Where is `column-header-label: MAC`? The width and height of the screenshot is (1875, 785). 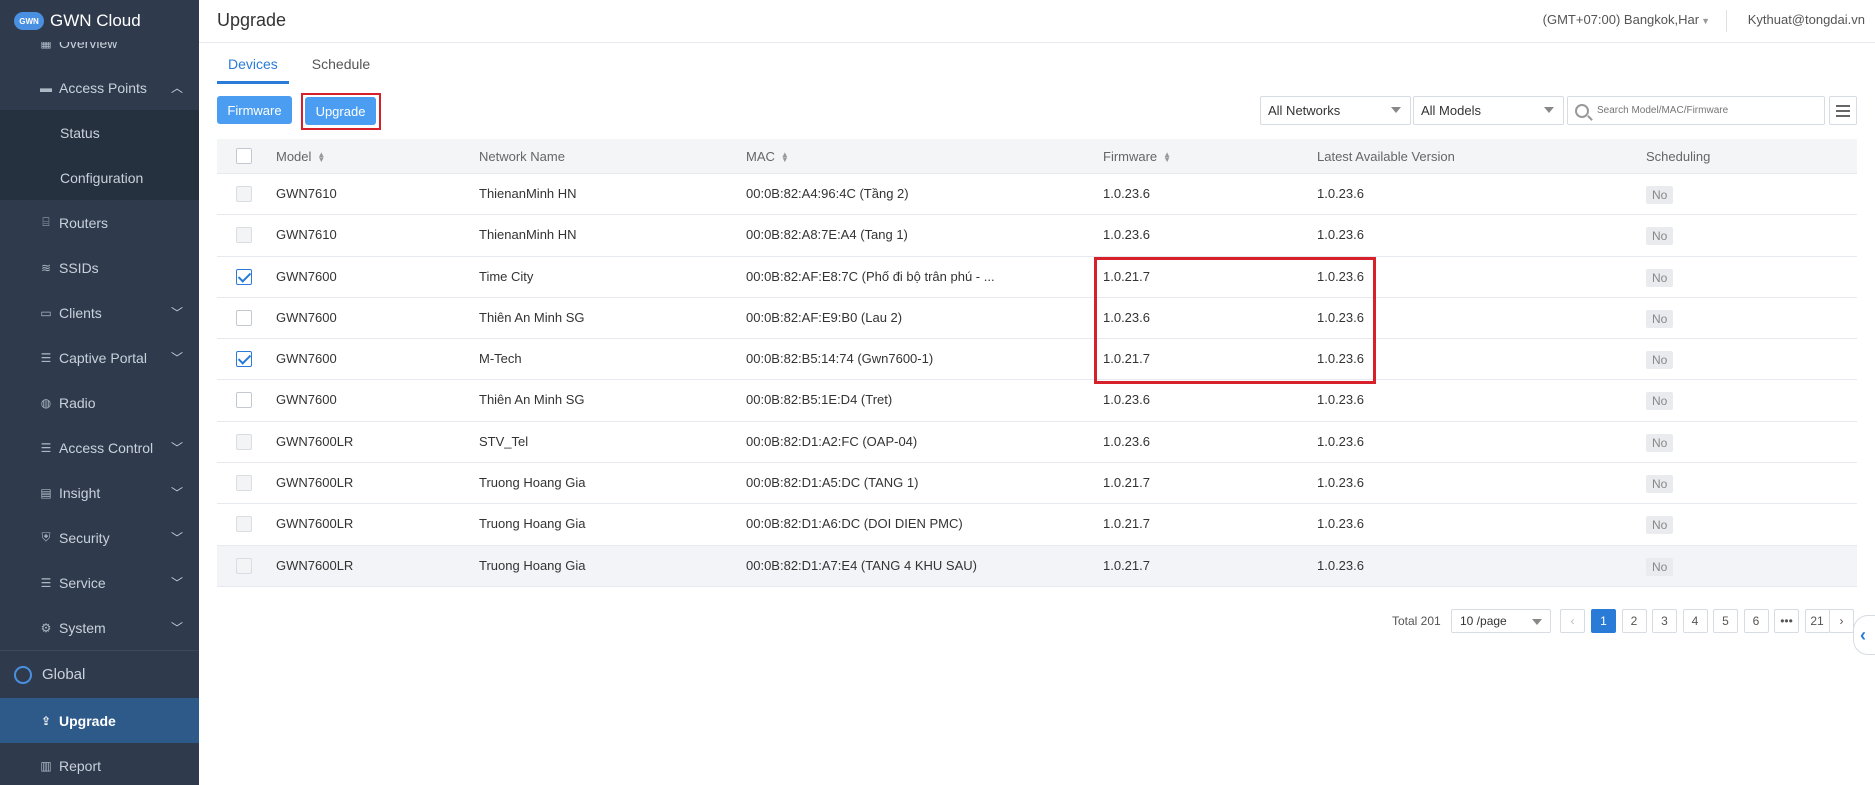 column-header-label: MAC is located at coordinates (760, 156).